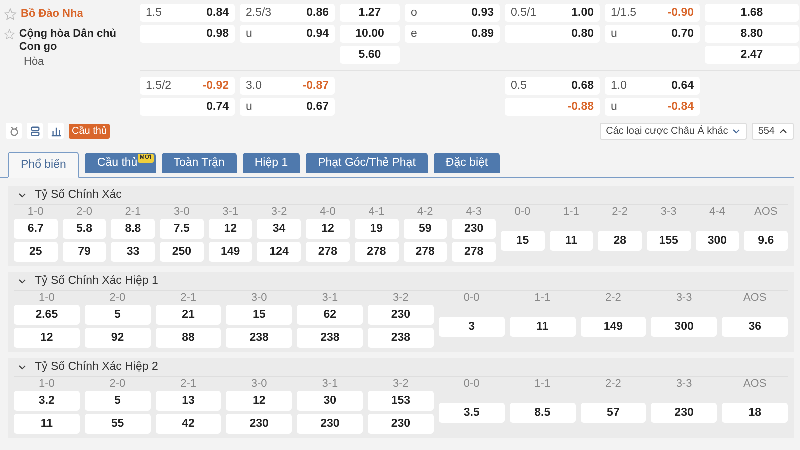 The height and width of the screenshot is (450, 800). What do you see at coordinates (543, 412) in the screenshot?
I see `odds-cell: 8.5` at bounding box center [543, 412].